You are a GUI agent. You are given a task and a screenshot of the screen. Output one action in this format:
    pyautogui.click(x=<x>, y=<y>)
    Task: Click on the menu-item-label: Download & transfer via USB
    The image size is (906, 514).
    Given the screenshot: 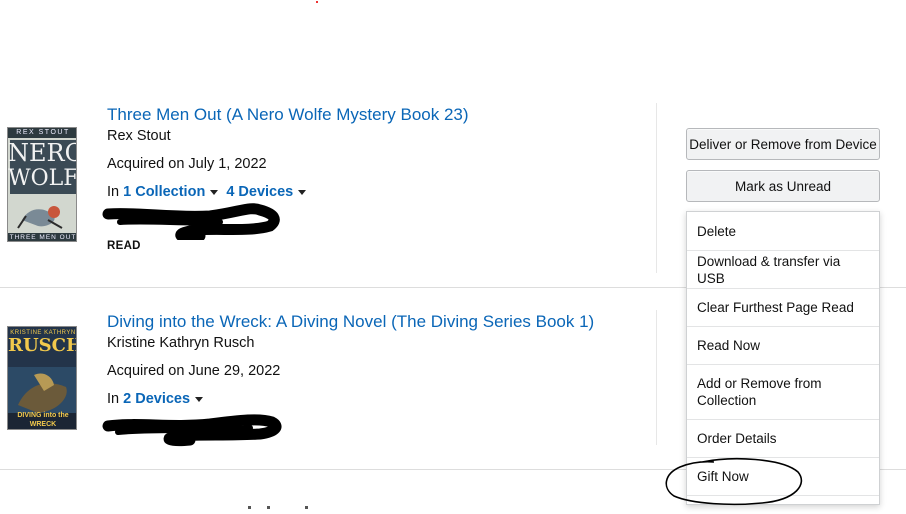 What is the action you would take?
    pyautogui.click(x=769, y=269)
    